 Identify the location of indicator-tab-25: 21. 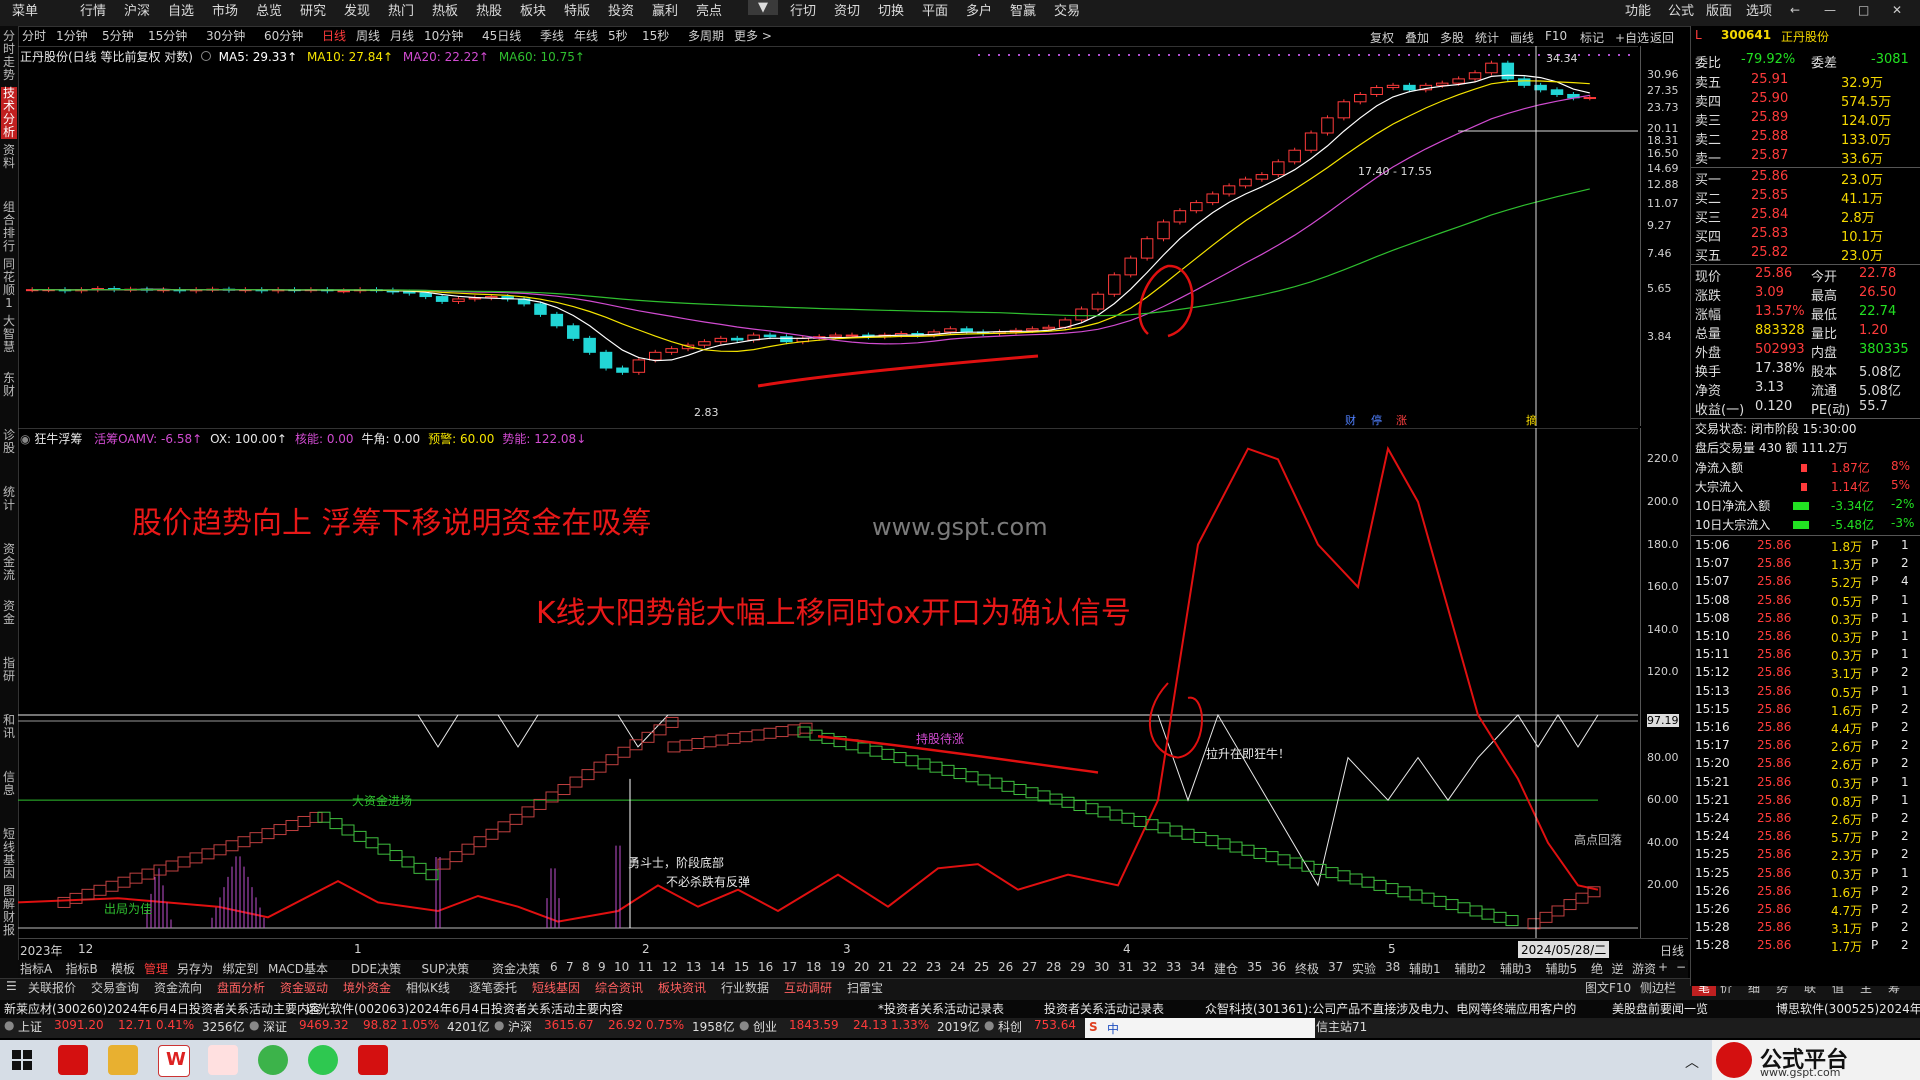
(885, 967).